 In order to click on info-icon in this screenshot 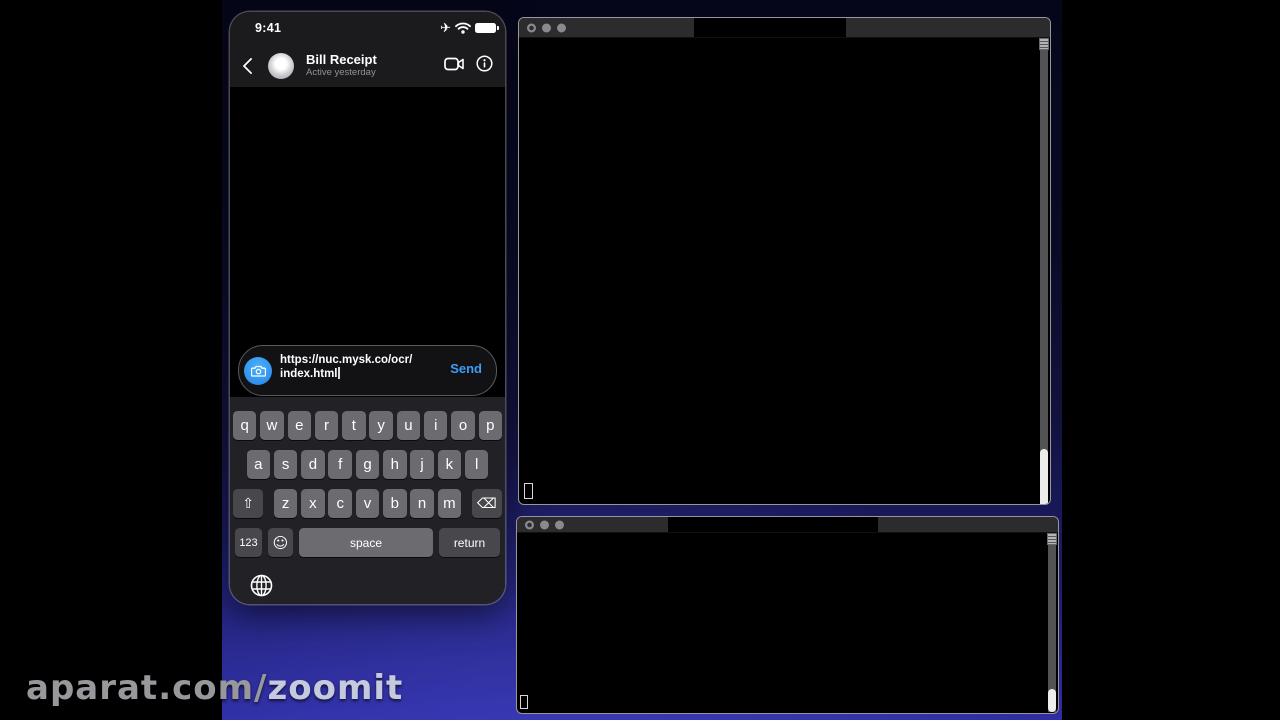, I will do `click(484, 63)`.